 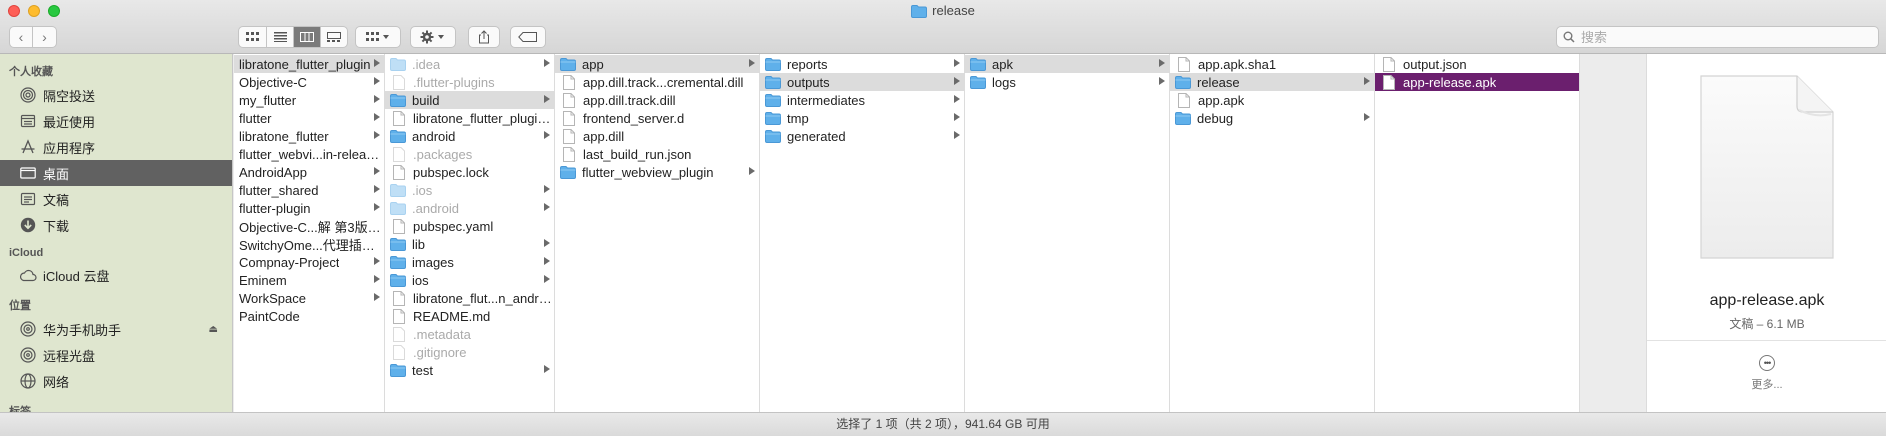 I want to click on folder-item: .ios, so click(x=469, y=190).